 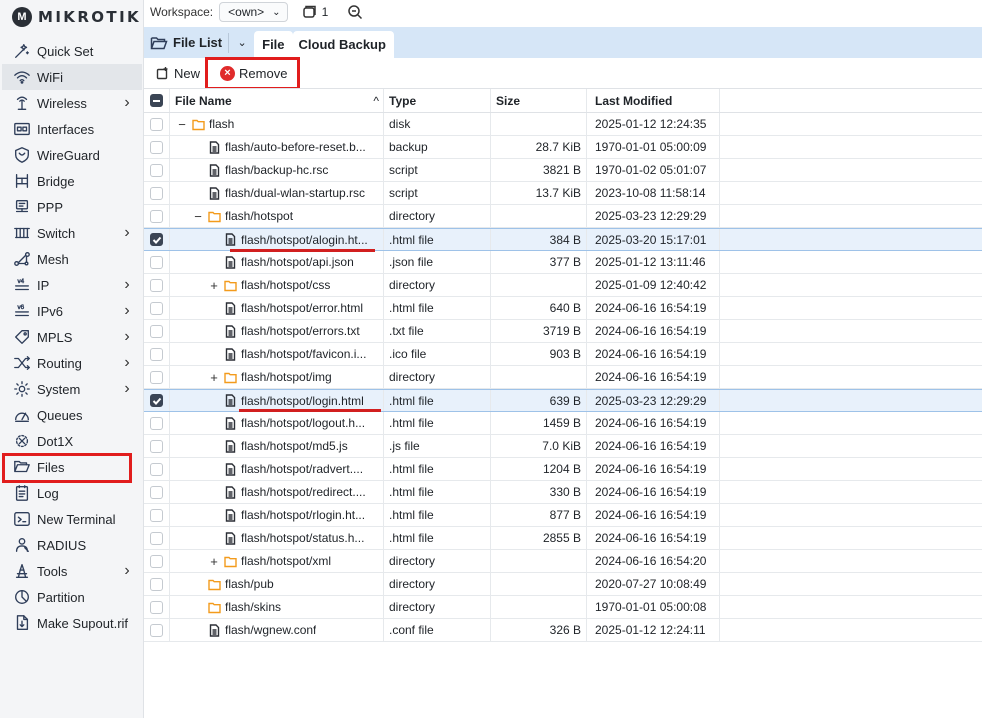 I want to click on sidebar-item-new-terminal: New Terminal, so click(x=72, y=519).